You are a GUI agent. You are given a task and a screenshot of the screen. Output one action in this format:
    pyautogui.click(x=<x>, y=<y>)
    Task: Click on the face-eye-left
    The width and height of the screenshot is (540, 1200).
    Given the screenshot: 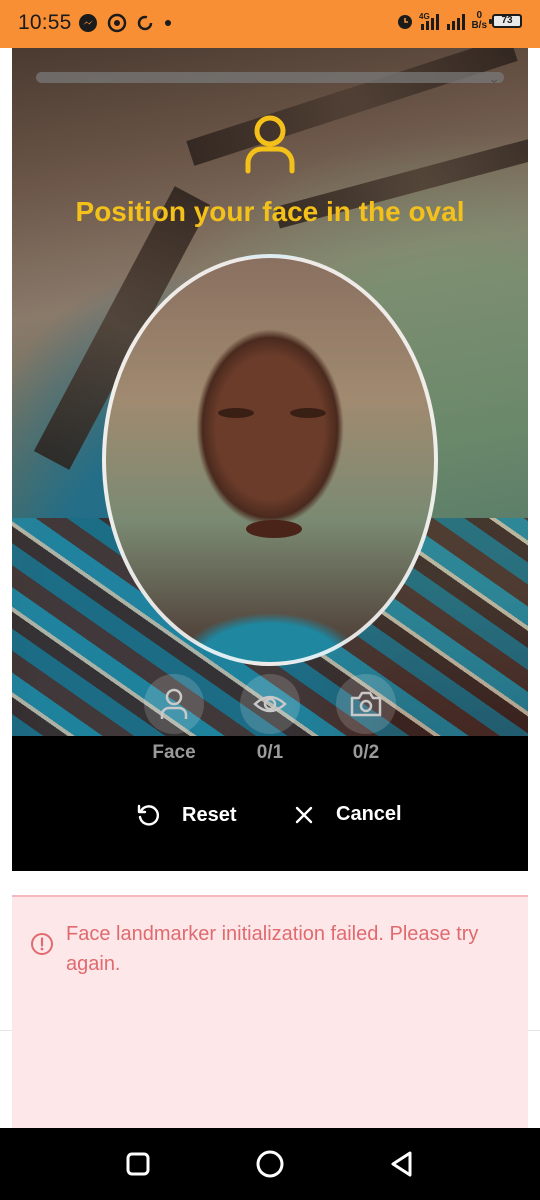 What is the action you would take?
    pyautogui.click(x=236, y=413)
    